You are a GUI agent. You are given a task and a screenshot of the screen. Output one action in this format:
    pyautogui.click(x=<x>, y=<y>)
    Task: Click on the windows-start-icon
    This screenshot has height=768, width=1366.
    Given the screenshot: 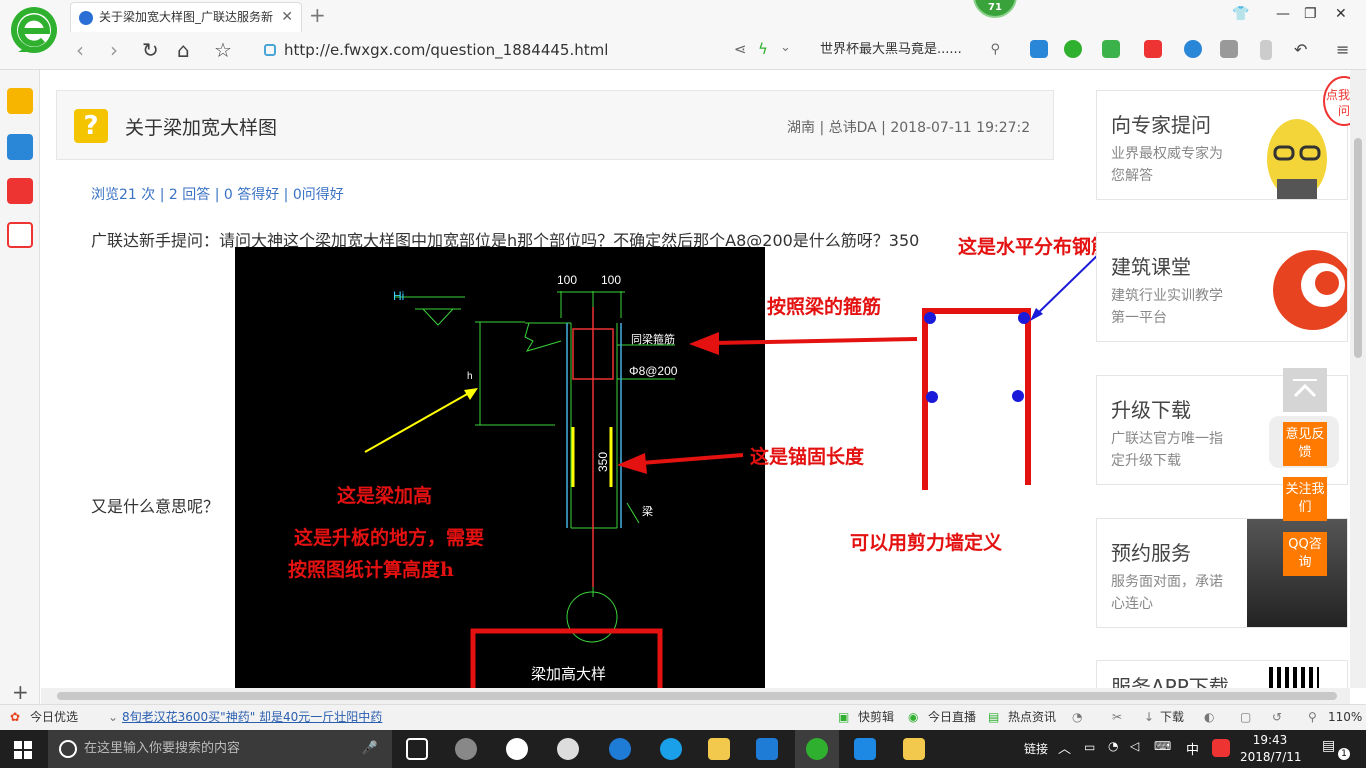 What is the action you would take?
    pyautogui.click(x=23, y=750)
    